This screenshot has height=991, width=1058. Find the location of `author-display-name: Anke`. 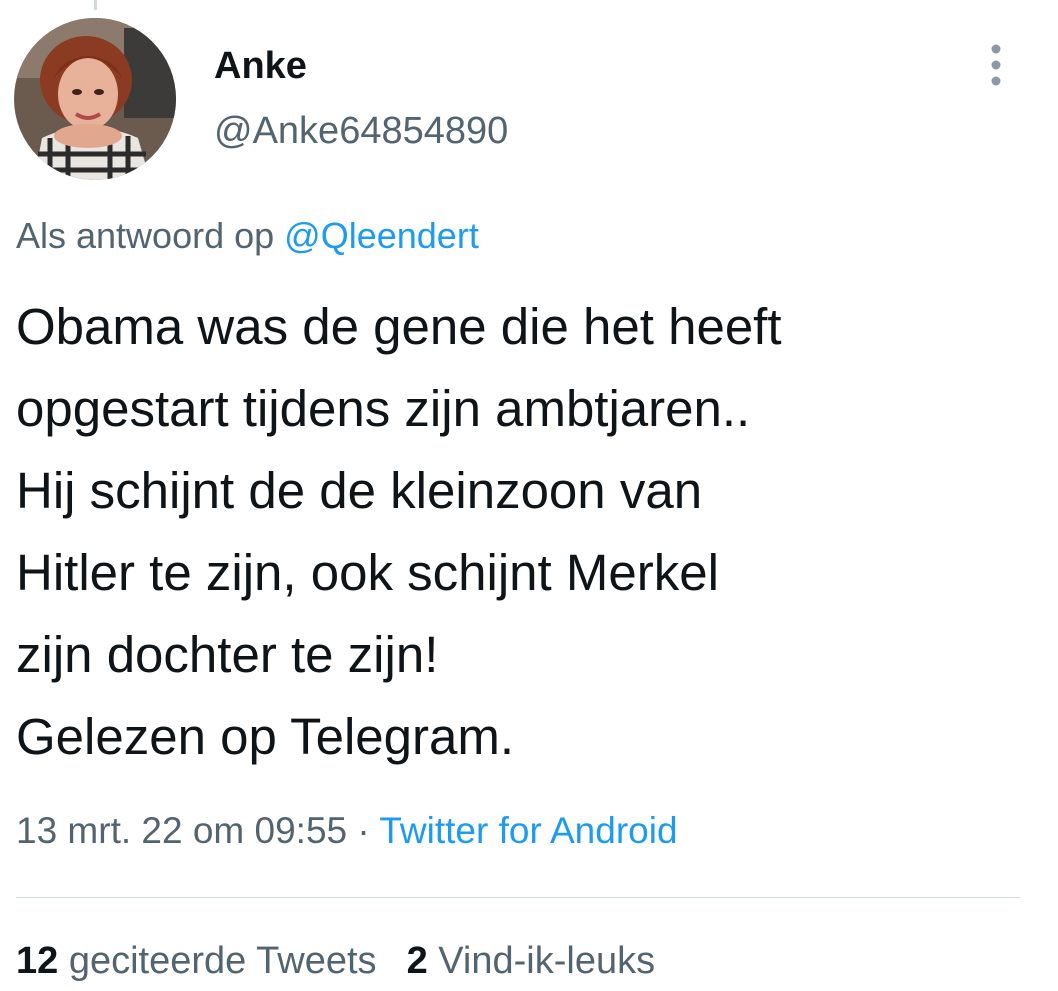

author-display-name: Anke is located at coordinates (260, 66).